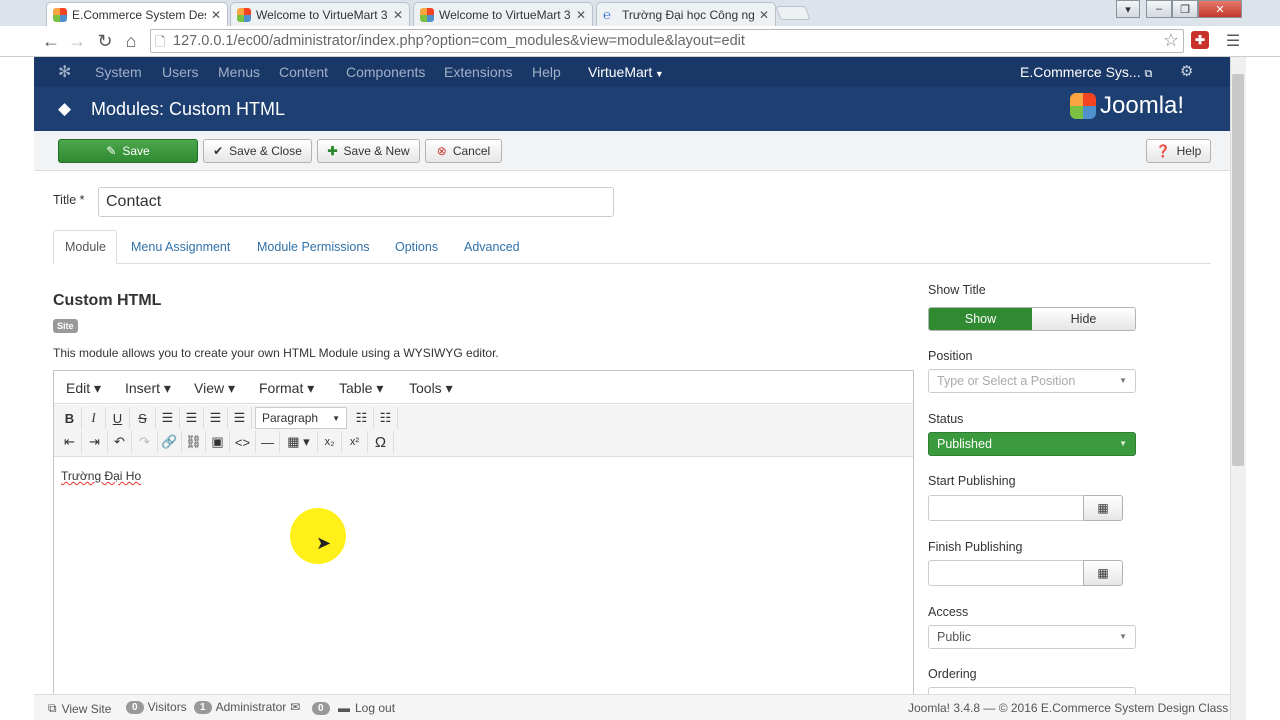 The height and width of the screenshot is (720, 1280). What do you see at coordinates (216, 418) in the screenshot?
I see `align-right-icon: ☰` at bounding box center [216, 418].